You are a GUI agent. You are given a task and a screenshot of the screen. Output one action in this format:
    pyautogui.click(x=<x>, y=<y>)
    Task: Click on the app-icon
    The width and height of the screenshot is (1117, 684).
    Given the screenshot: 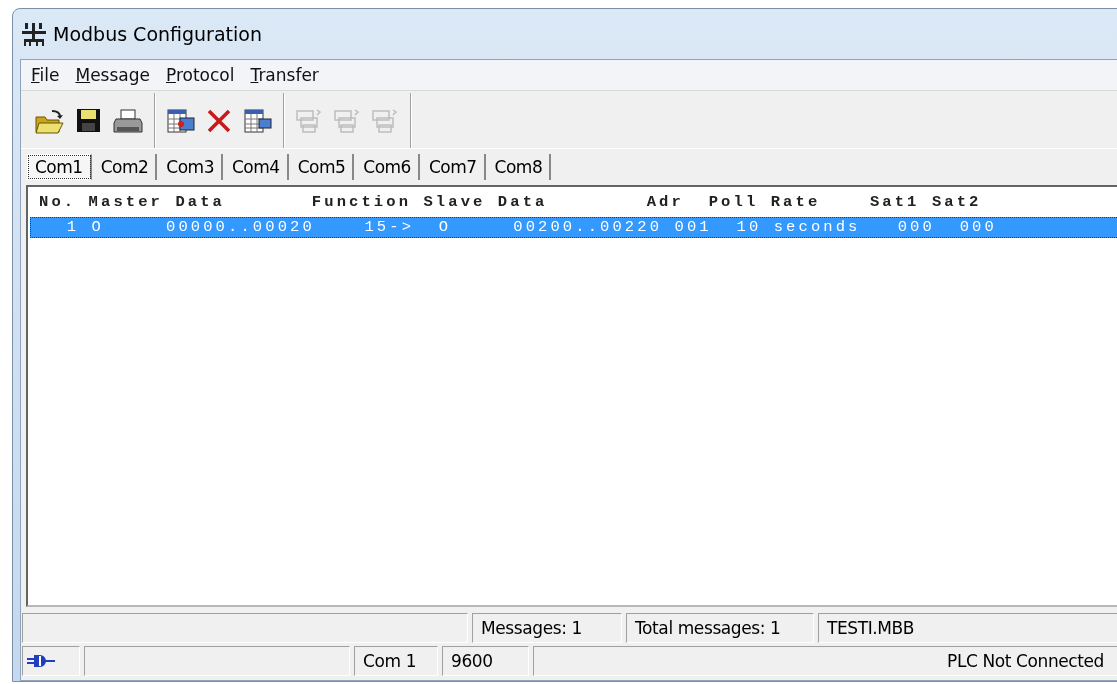 What is the action you would take?
    pyautogui.click(x=34, y=34)
    